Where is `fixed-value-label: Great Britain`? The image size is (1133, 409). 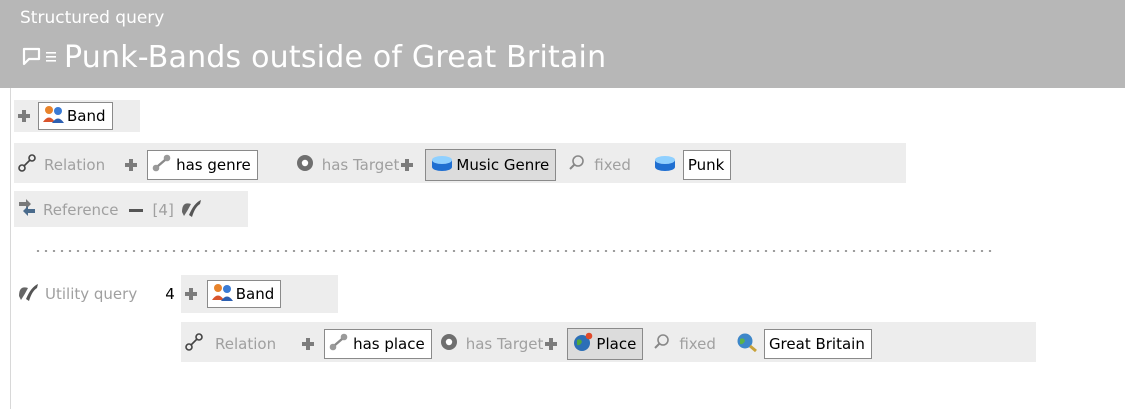 fixed-value-label: Great Britain is located at coordinates (816, 344).